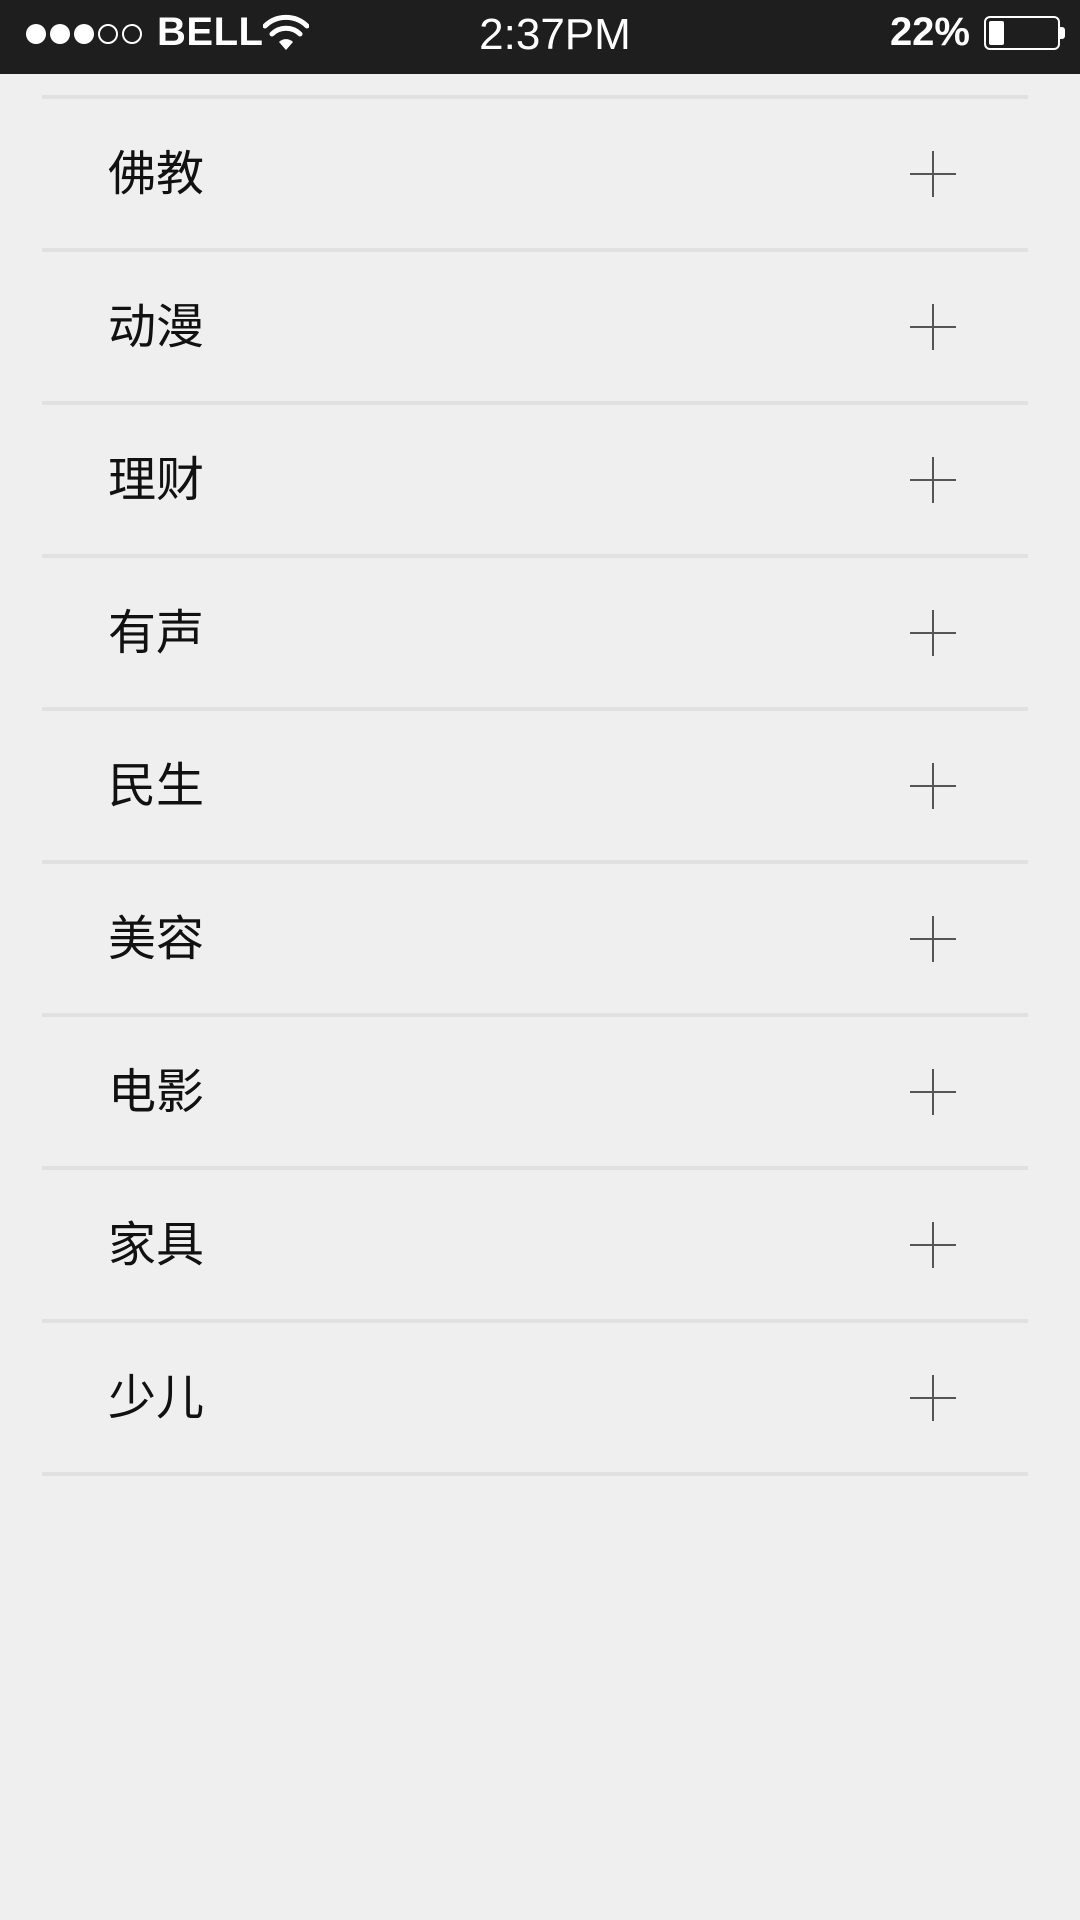  Describe the element at coordinates (156, 938) in the screenshot. I see `category-label: 美容` at that location.